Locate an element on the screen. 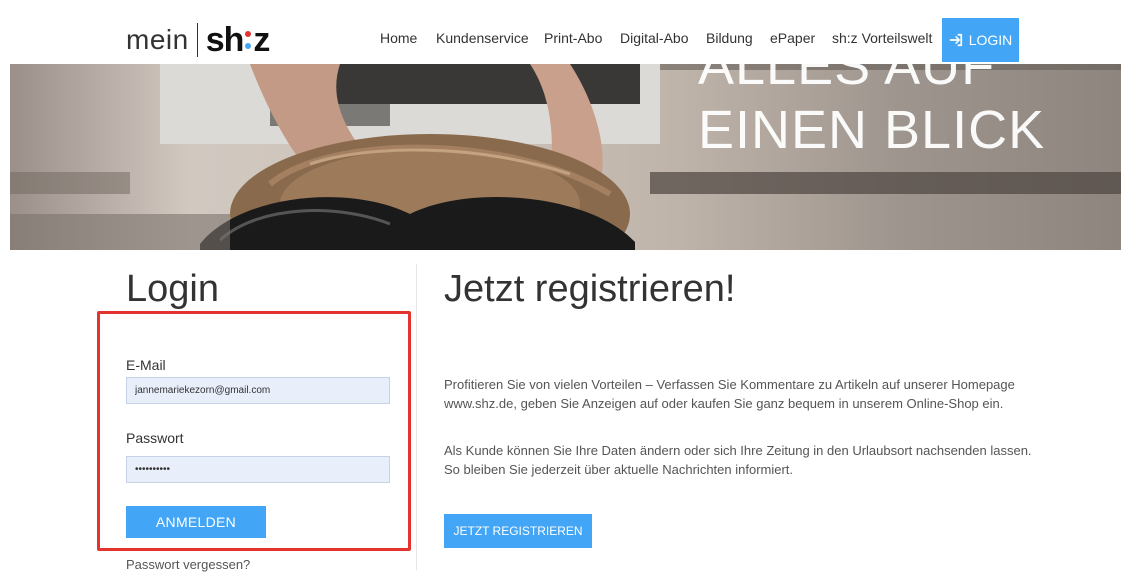  password-label: Passwort is located at coordinates (155, 438).